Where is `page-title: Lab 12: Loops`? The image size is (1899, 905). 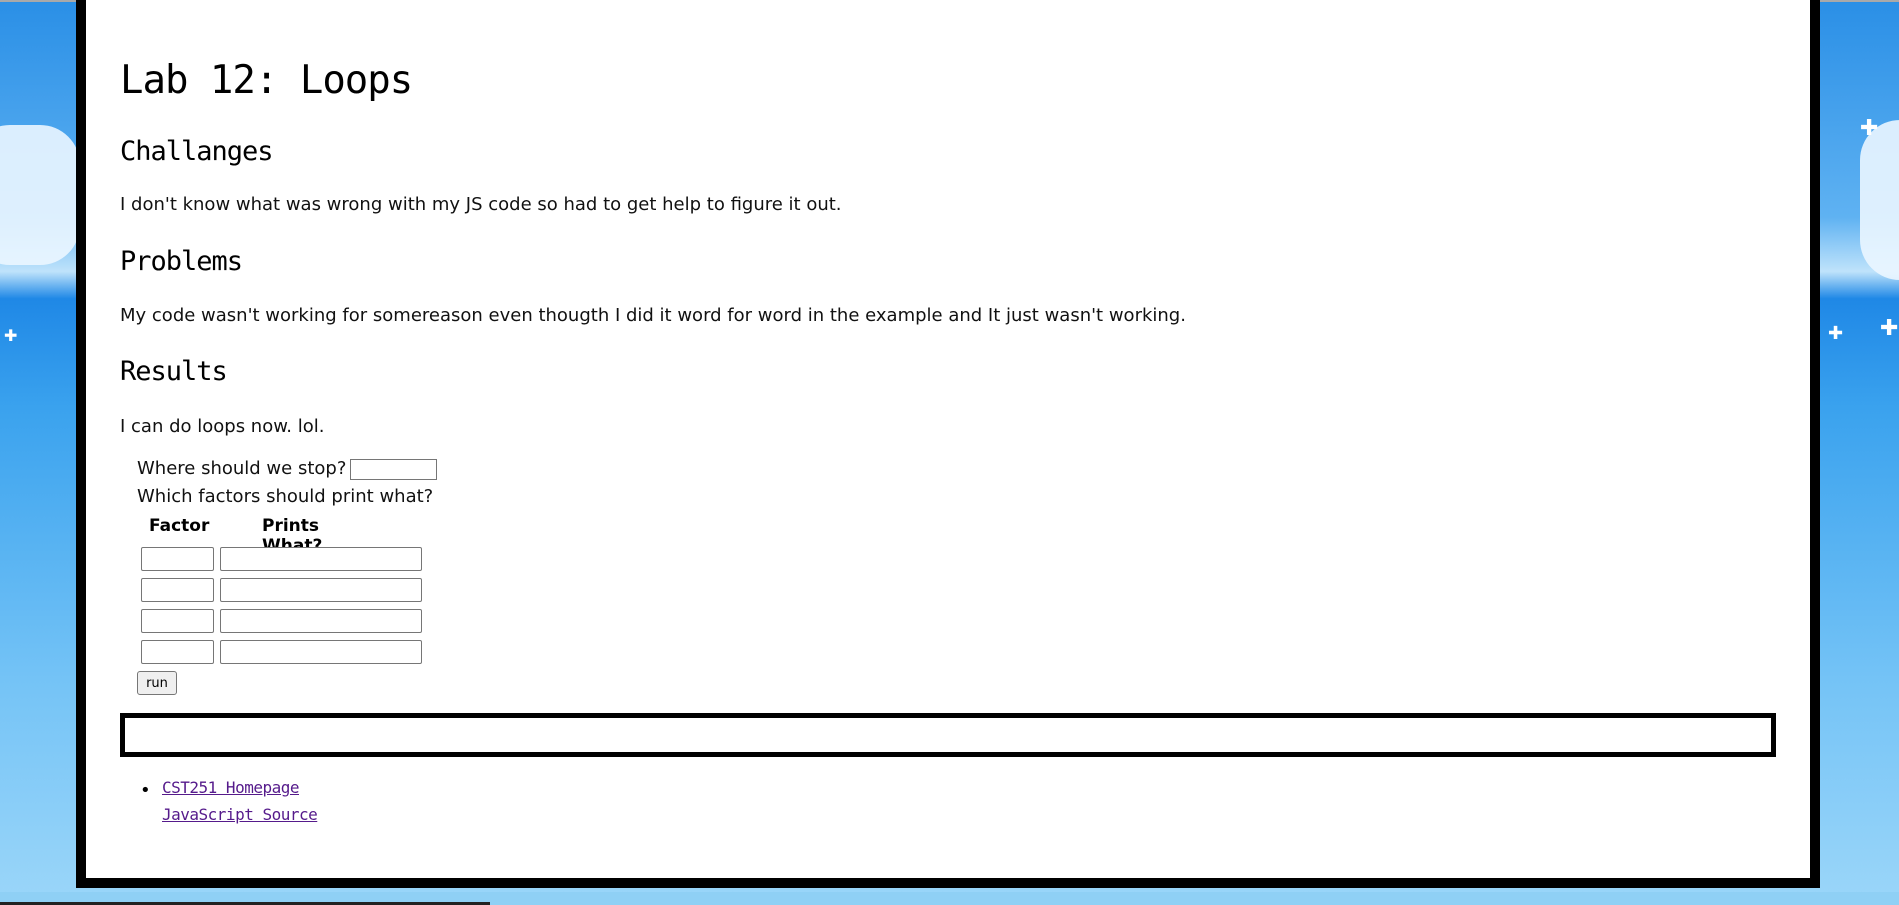 page-title: Lab 12: Loops is located at coordinates (266, 80).